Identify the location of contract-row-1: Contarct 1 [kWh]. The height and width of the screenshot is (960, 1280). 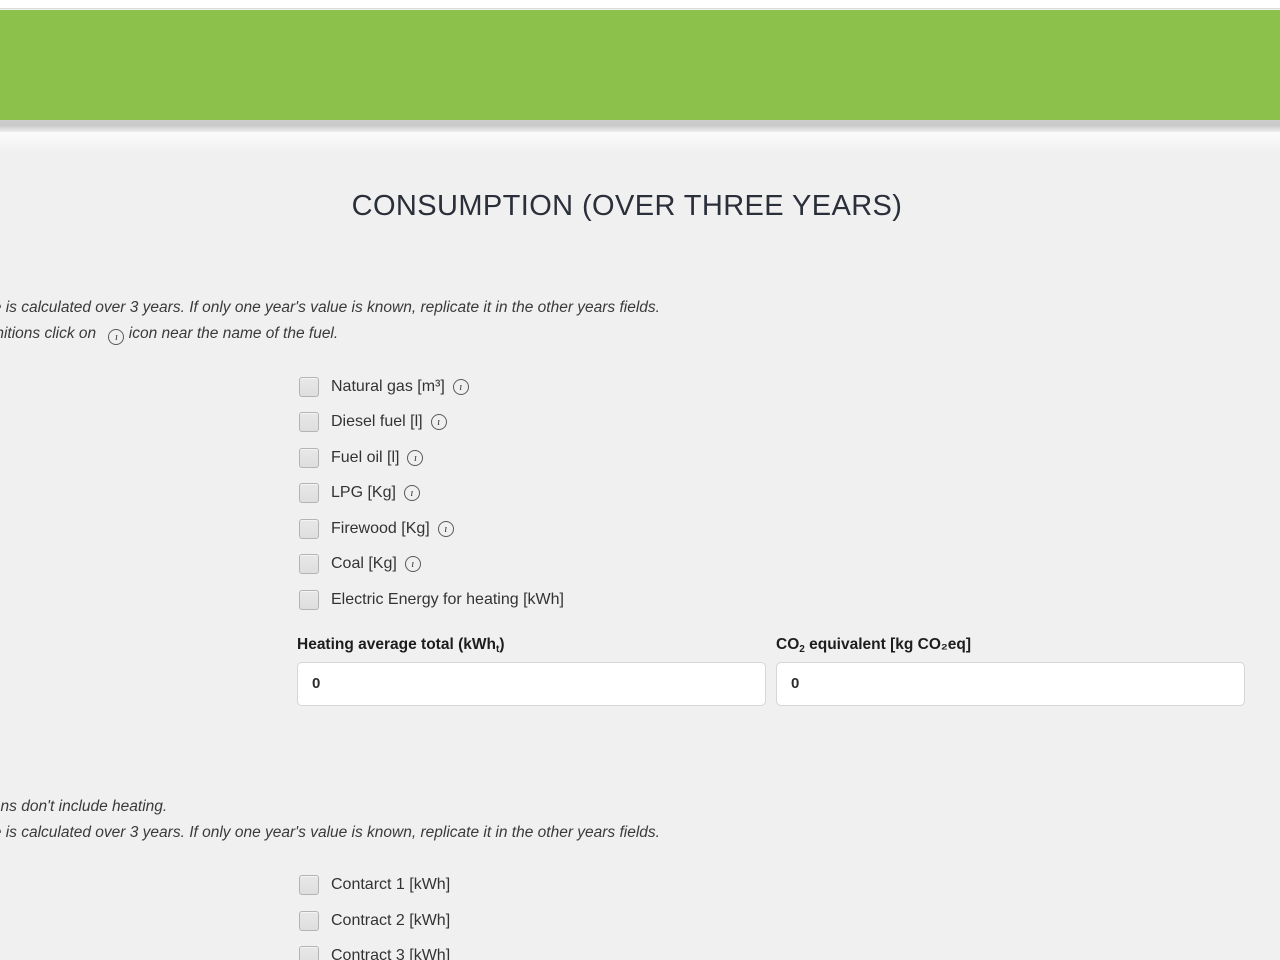
(789, 886).